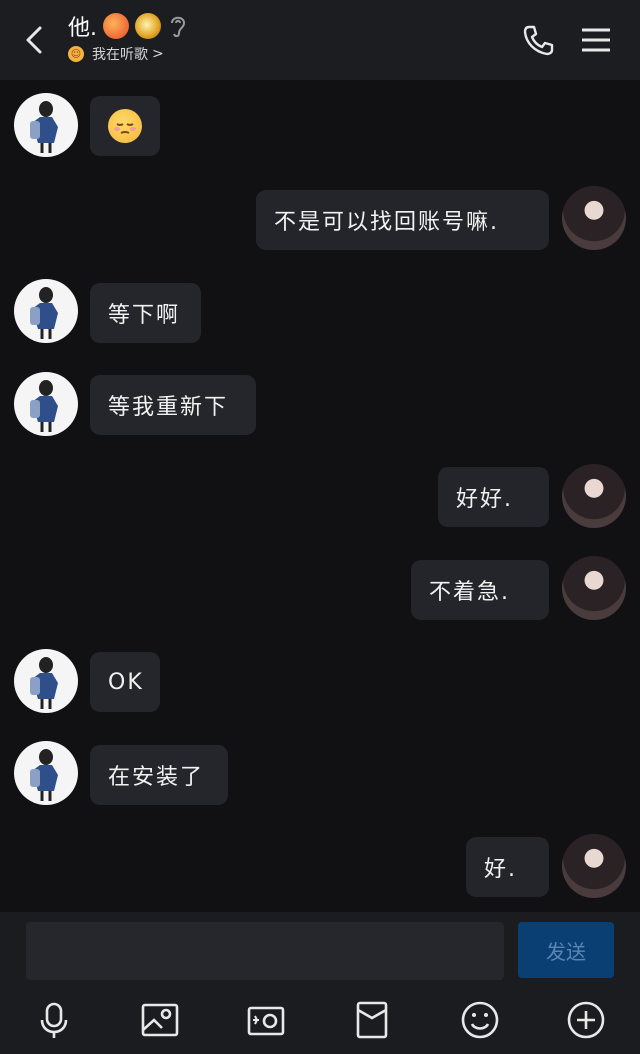 The height and width of the screenshot is (1054, 640). Describe the element at coordinates (160, 1020) in the screenshot. I see `image-icon` at that location.